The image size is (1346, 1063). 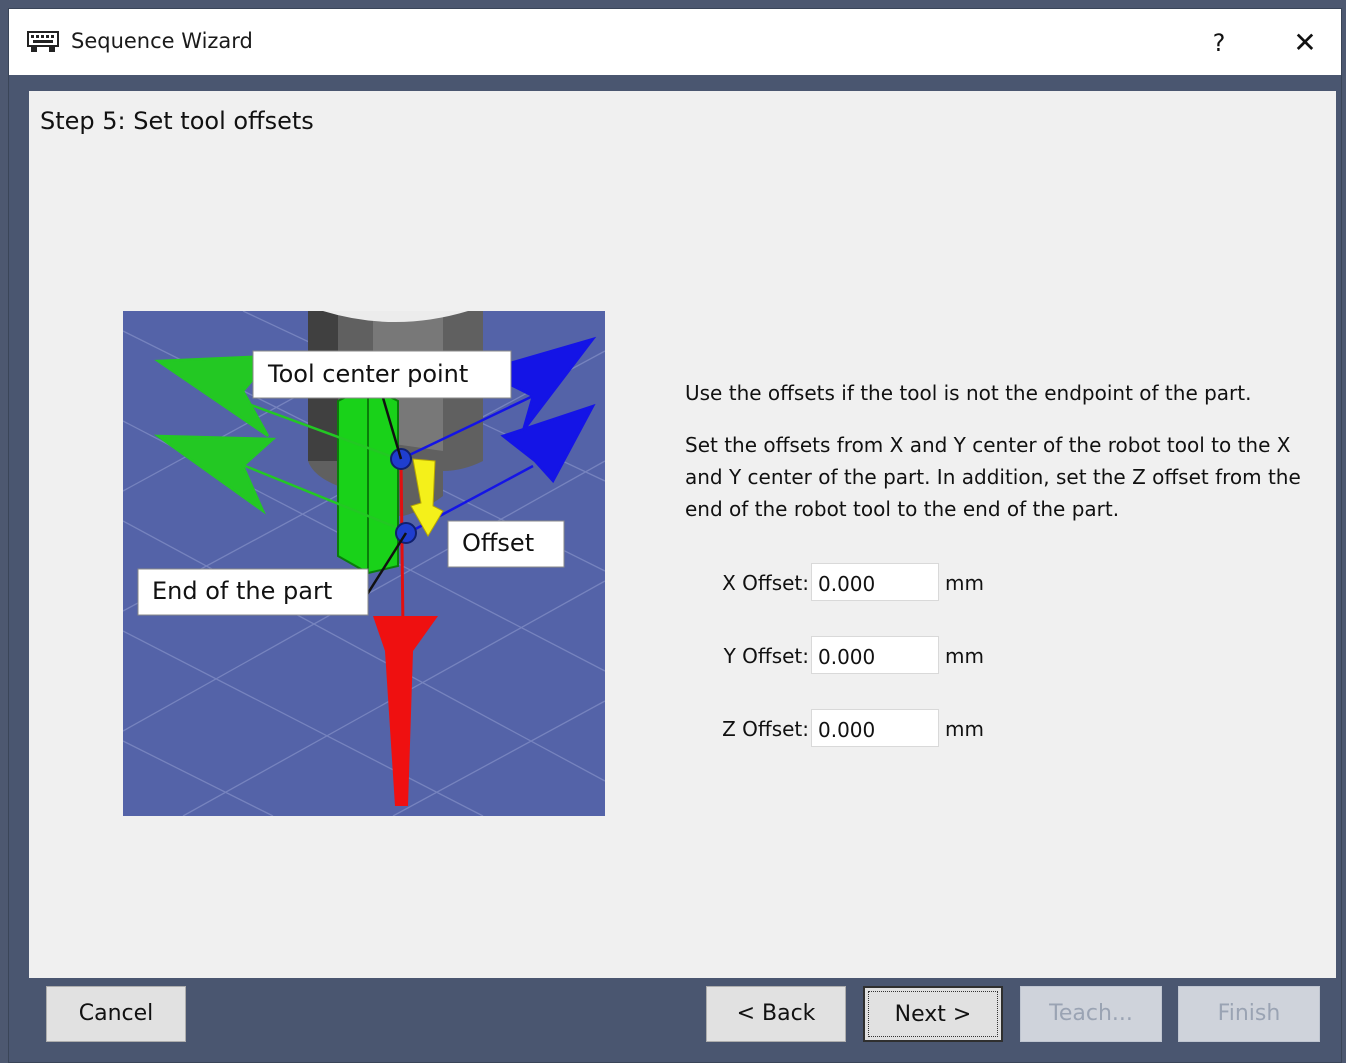 I want to click on finish-button: Finish, so click(x=1249, y=1014).